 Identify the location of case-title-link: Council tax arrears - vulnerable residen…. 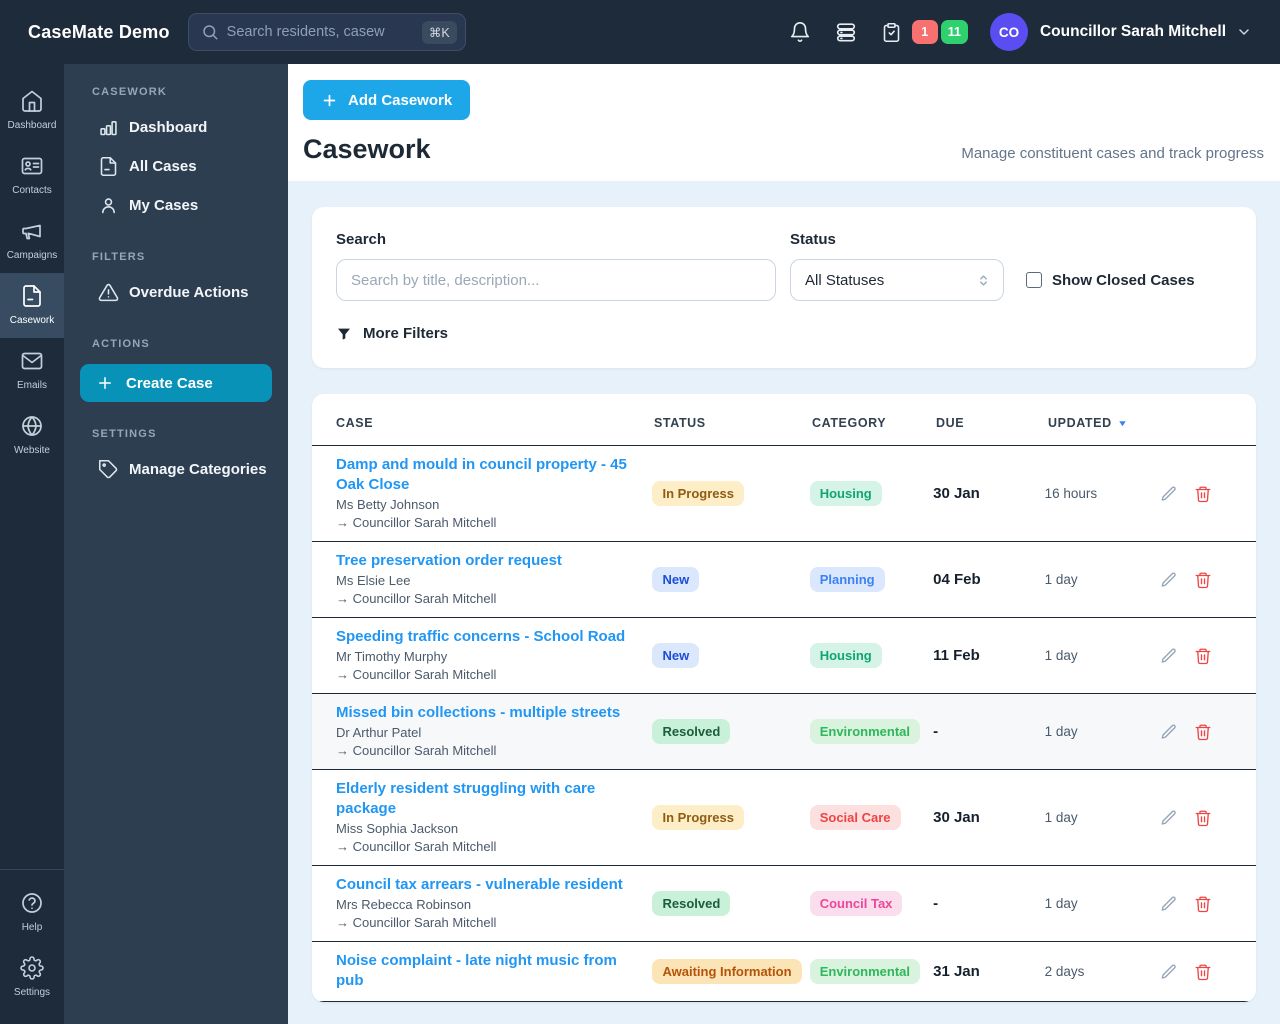
(486, 885).